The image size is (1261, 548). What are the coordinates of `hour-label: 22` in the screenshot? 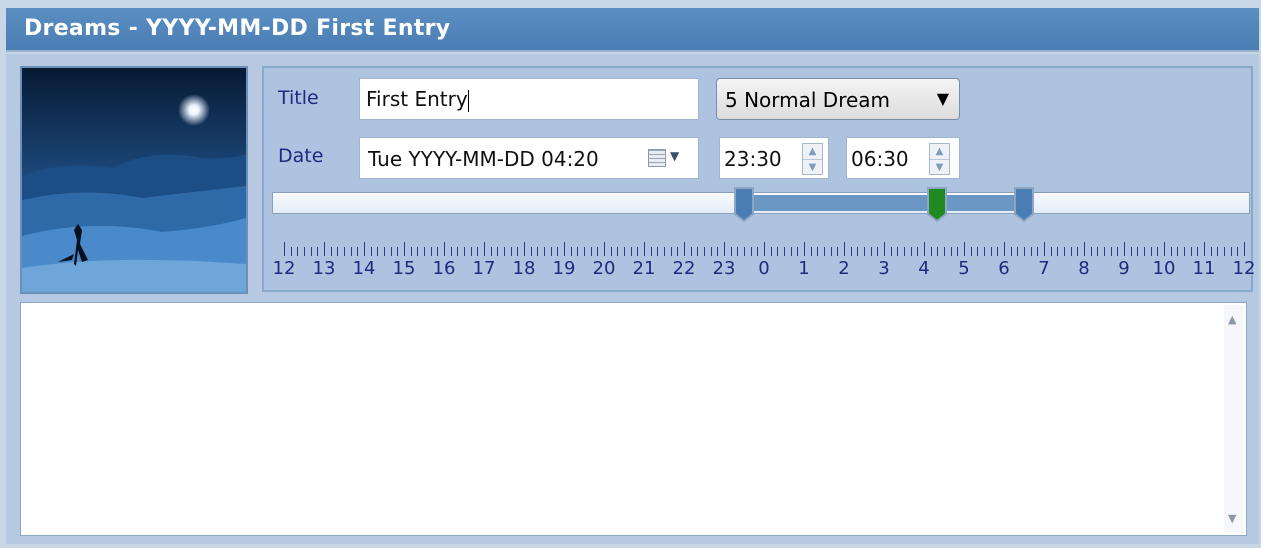 It's located at (684, 268).